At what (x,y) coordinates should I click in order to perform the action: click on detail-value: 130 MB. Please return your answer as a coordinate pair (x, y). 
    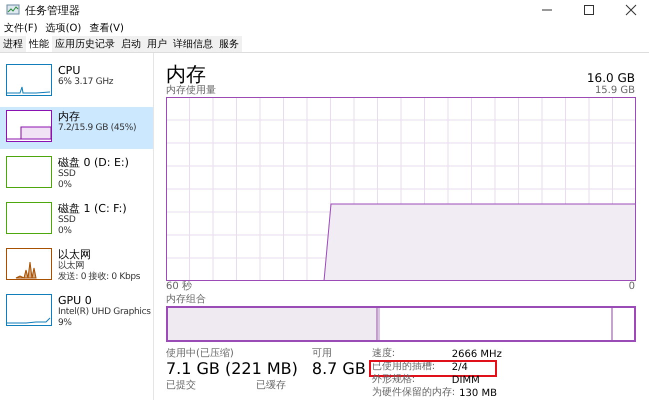
    Looking at the image, I should click on (478, 393).